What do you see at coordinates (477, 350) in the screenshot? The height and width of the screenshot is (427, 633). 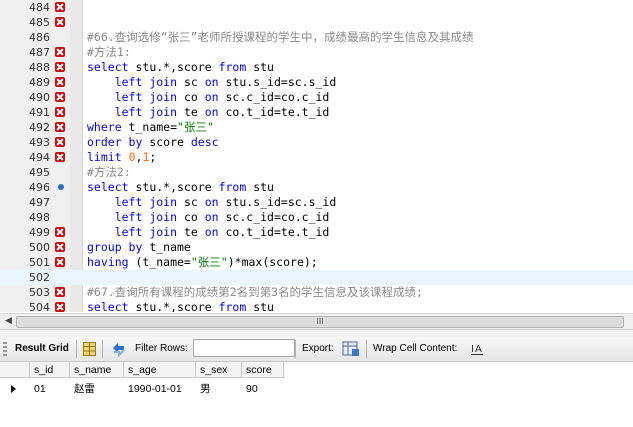 I see `wrap-text-icon: I A` at bounding box center [477, 350].